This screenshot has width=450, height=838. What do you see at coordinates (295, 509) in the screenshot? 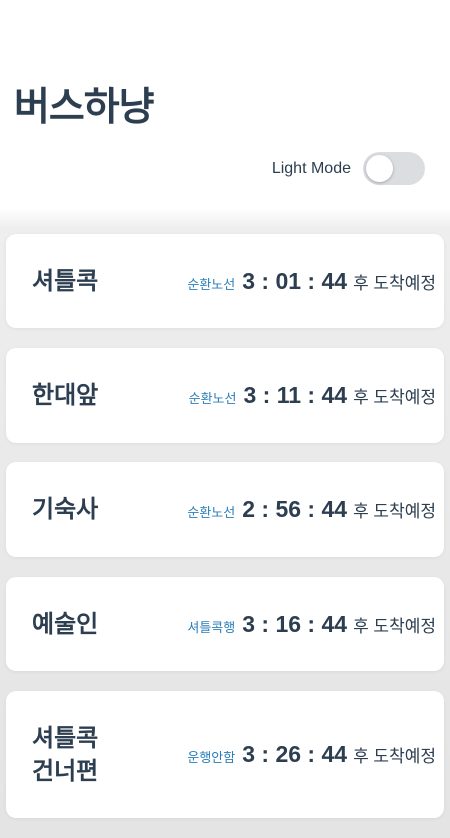
I see `arrival-time: 2 : 56 : 44` at bounding box center [295, 509].